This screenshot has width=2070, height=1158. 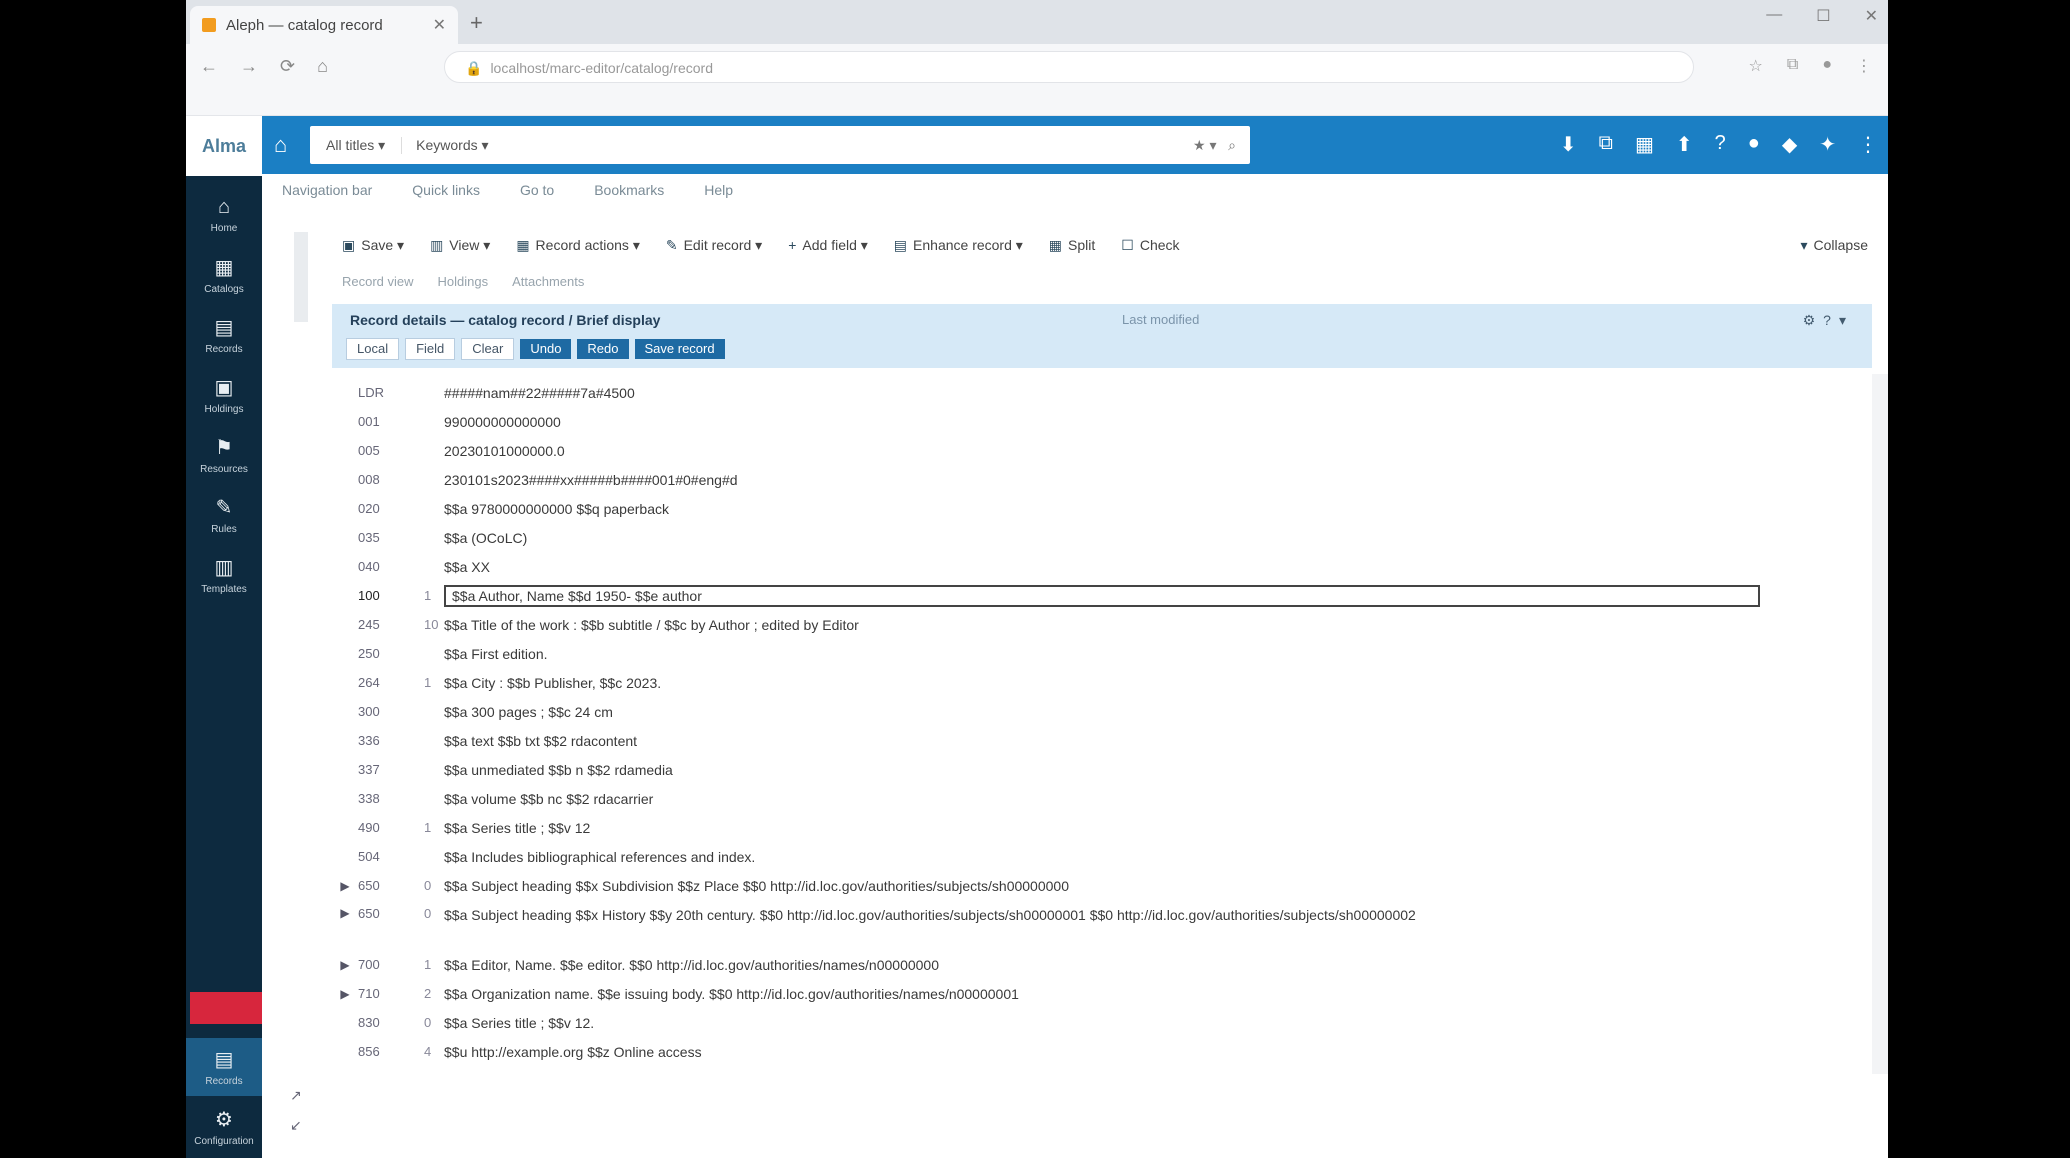 What do you see at coordinates (780, 145) in the screenshot?
I see `search-bar: All titles ▾ Keywords ▾ ★ ▾ ⌕` at bounding box center [780, 145].